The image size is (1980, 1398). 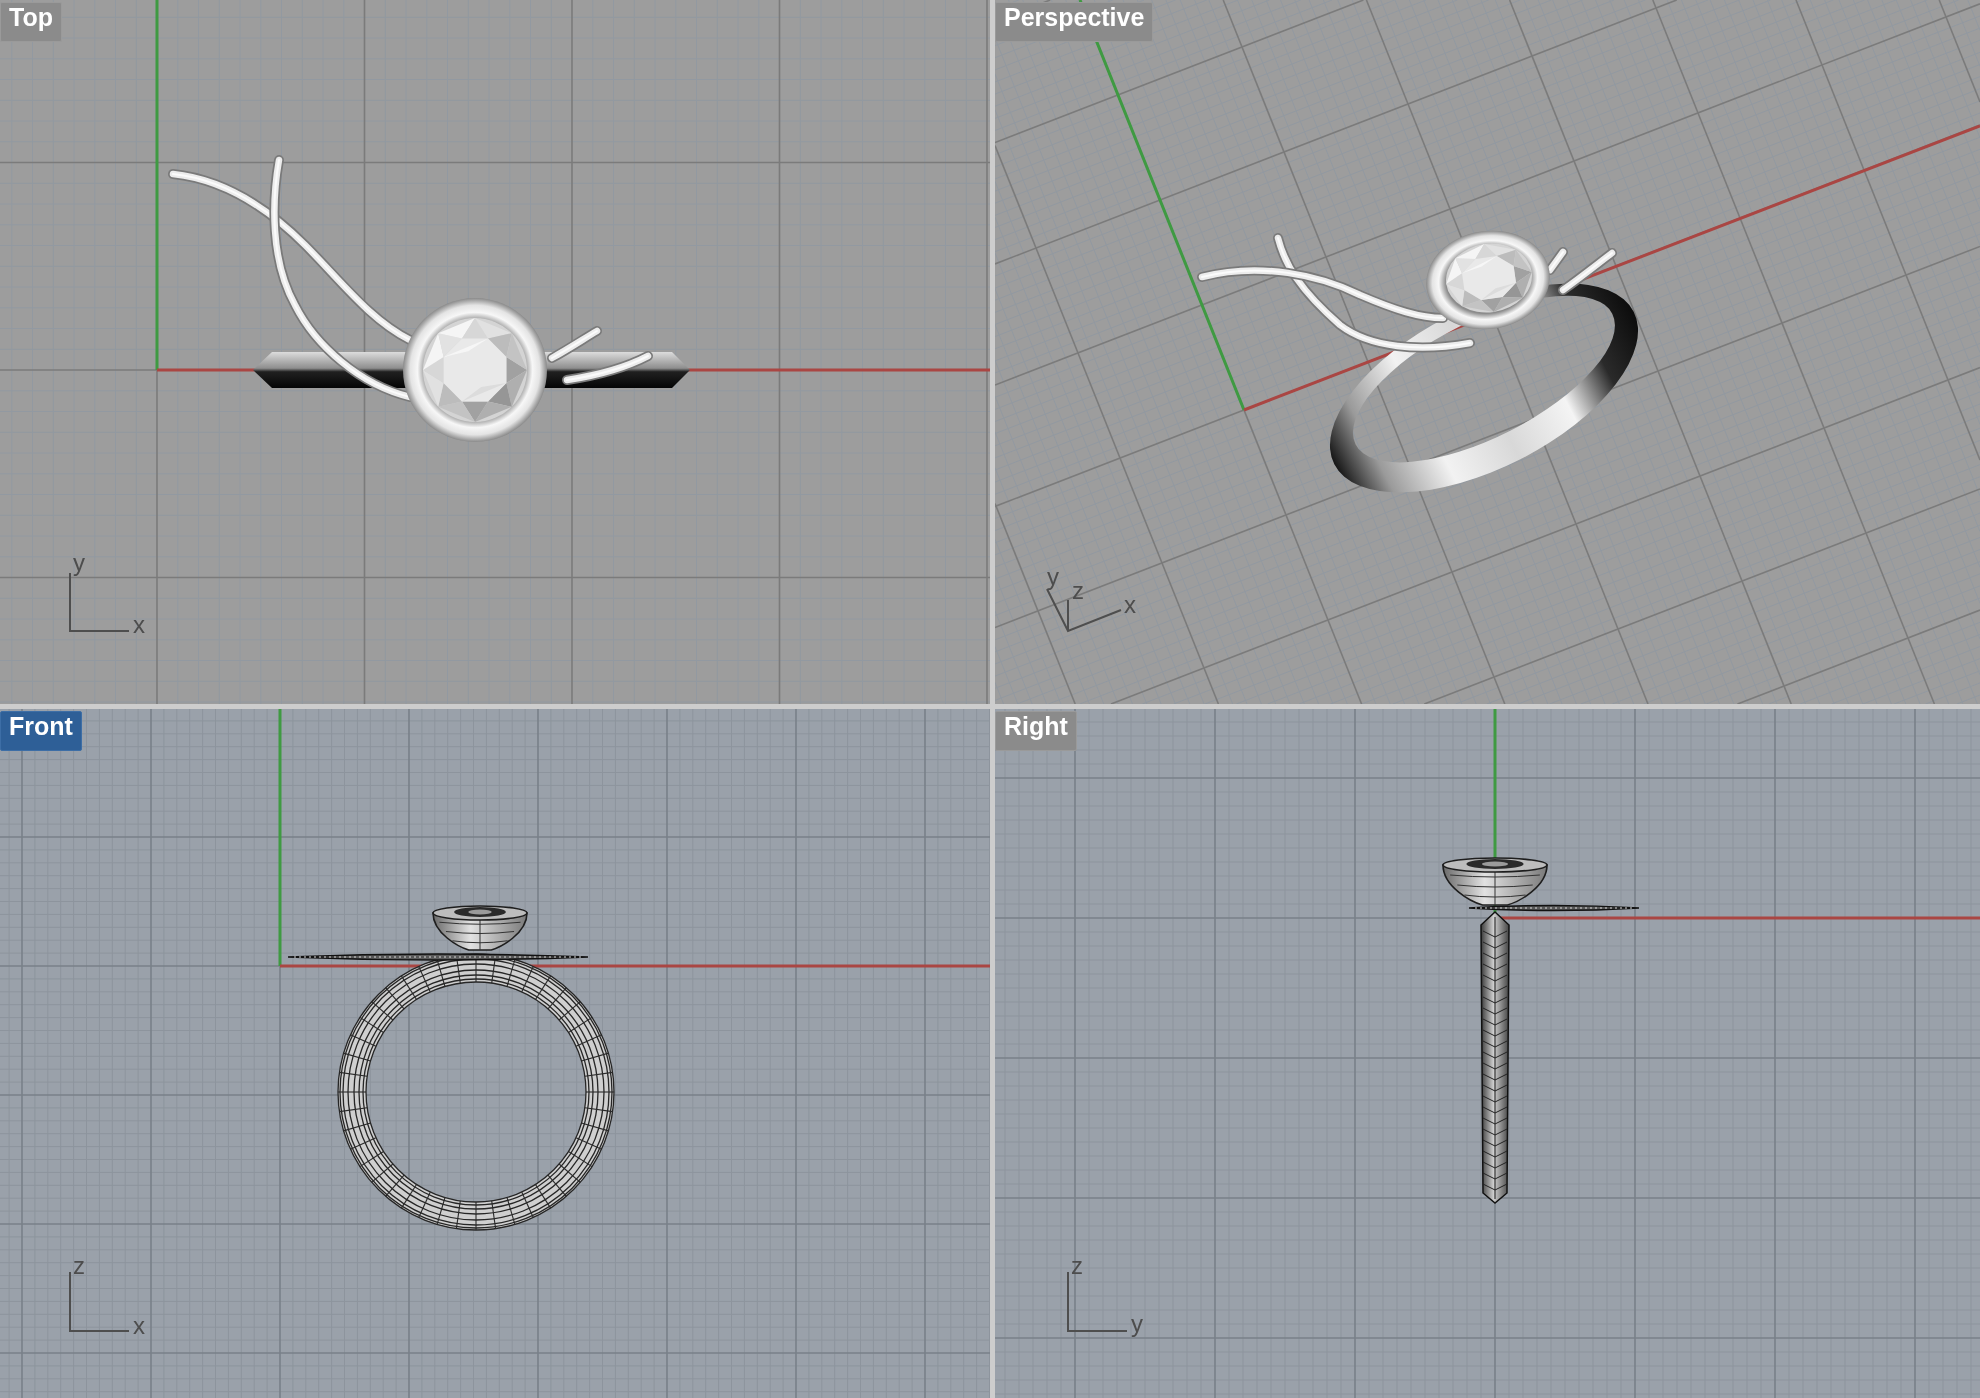 What do you see at coordinates (31, 22) in the screenshot?
I see `viewport-tab: Top` at bounding box center [31, 22].